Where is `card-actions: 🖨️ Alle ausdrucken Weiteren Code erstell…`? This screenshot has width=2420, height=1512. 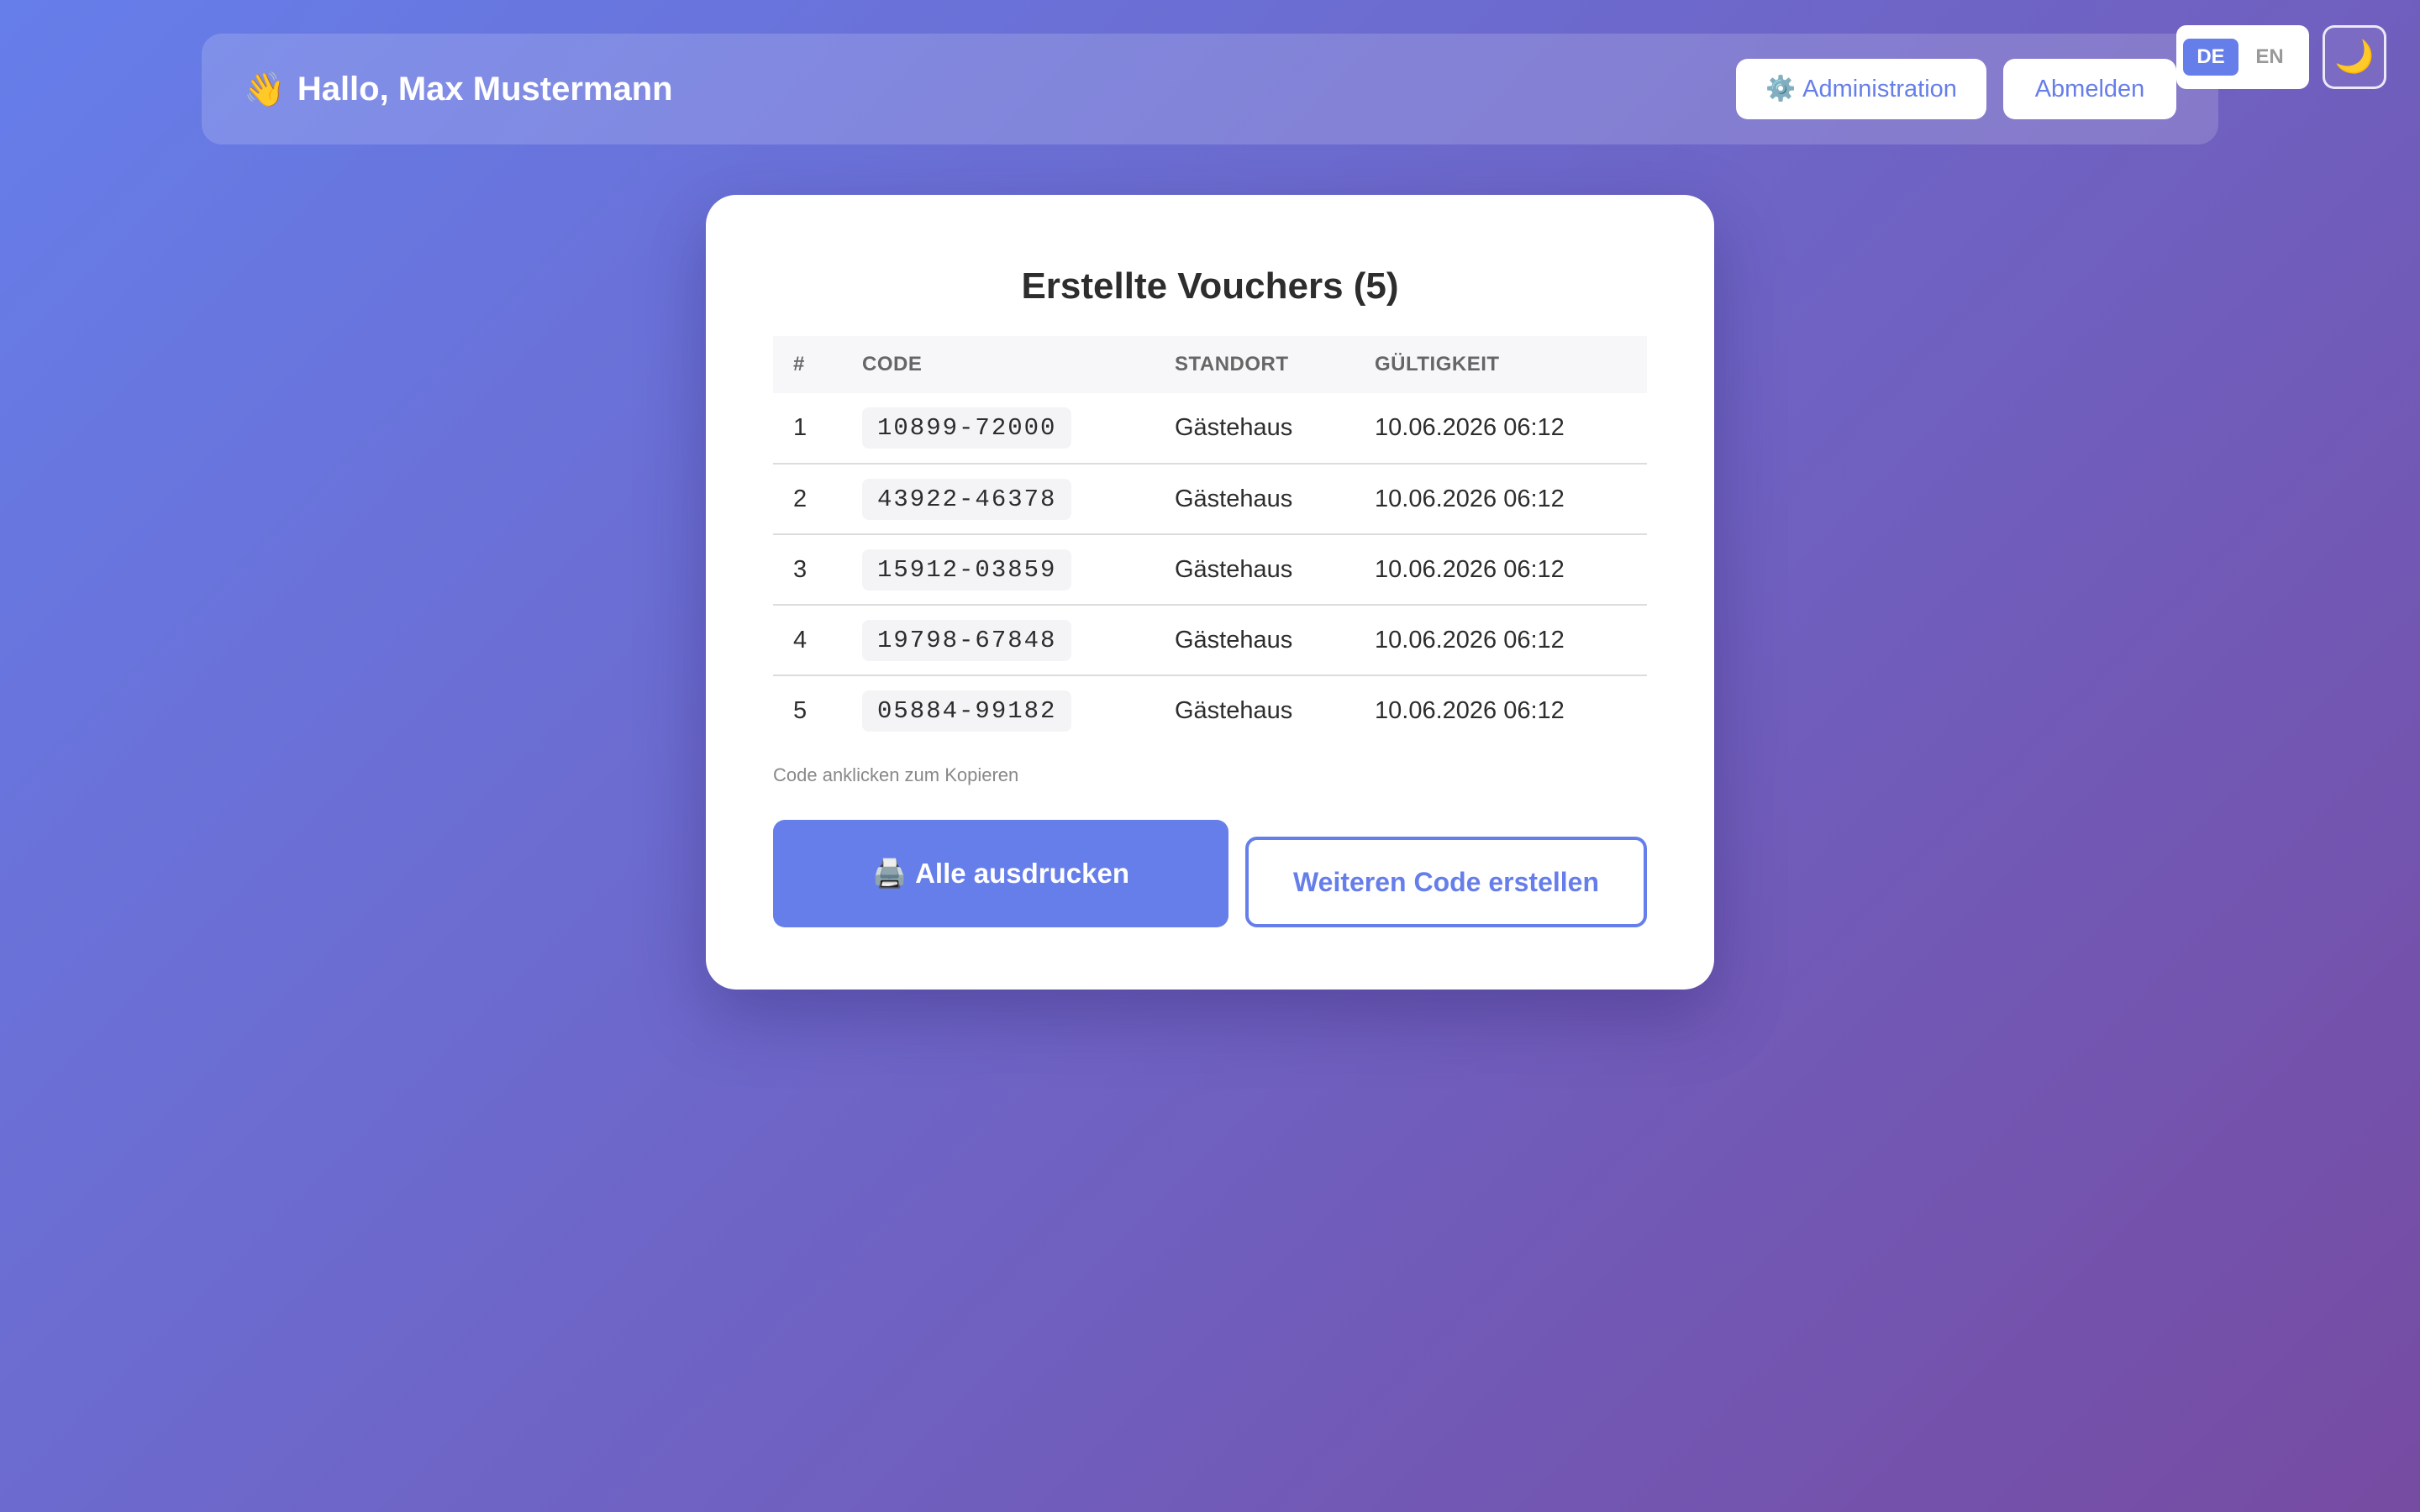
card-actions: 🖨️ Alle ausdrucken Weiteren Code erstell… is located at coordinates (1210, 873).